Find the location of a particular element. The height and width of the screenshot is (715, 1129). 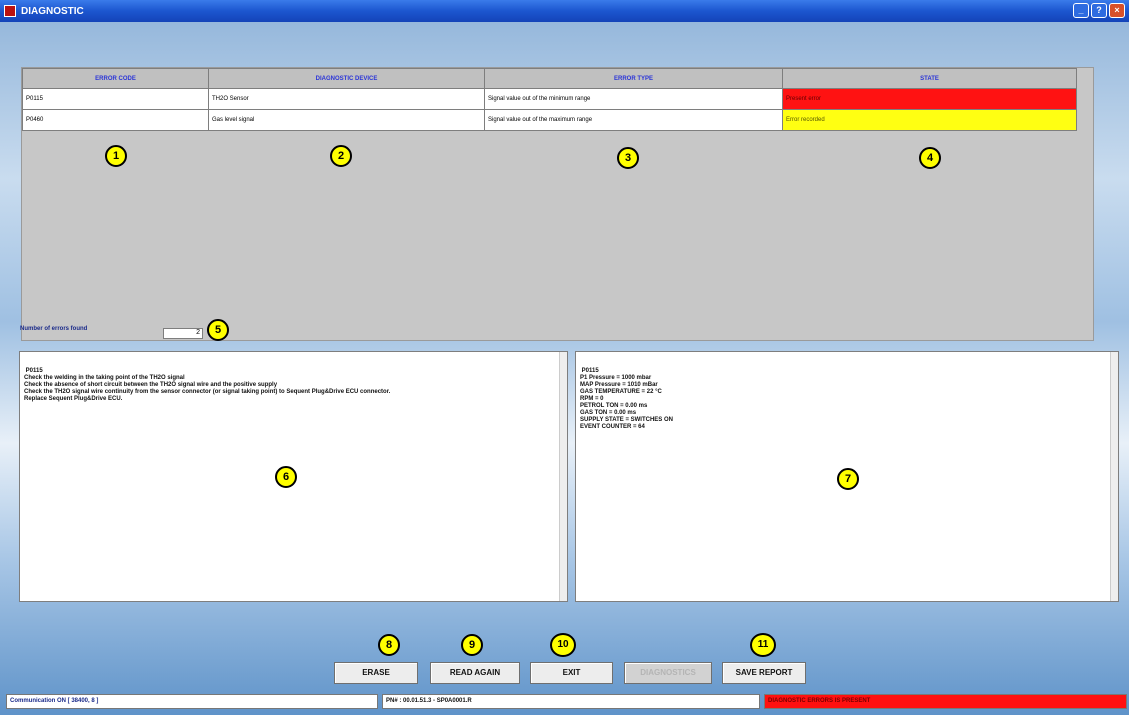

disabled-button: DIAGNOSTICS is located at coordinates (668, 673).